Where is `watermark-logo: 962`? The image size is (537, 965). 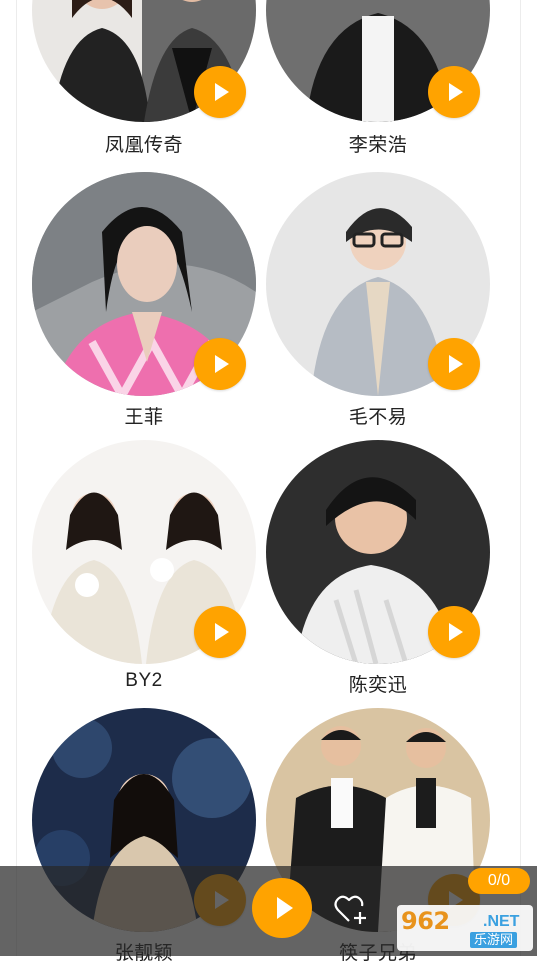 watermark-logo: 962 is located at coordinates (425, 921).